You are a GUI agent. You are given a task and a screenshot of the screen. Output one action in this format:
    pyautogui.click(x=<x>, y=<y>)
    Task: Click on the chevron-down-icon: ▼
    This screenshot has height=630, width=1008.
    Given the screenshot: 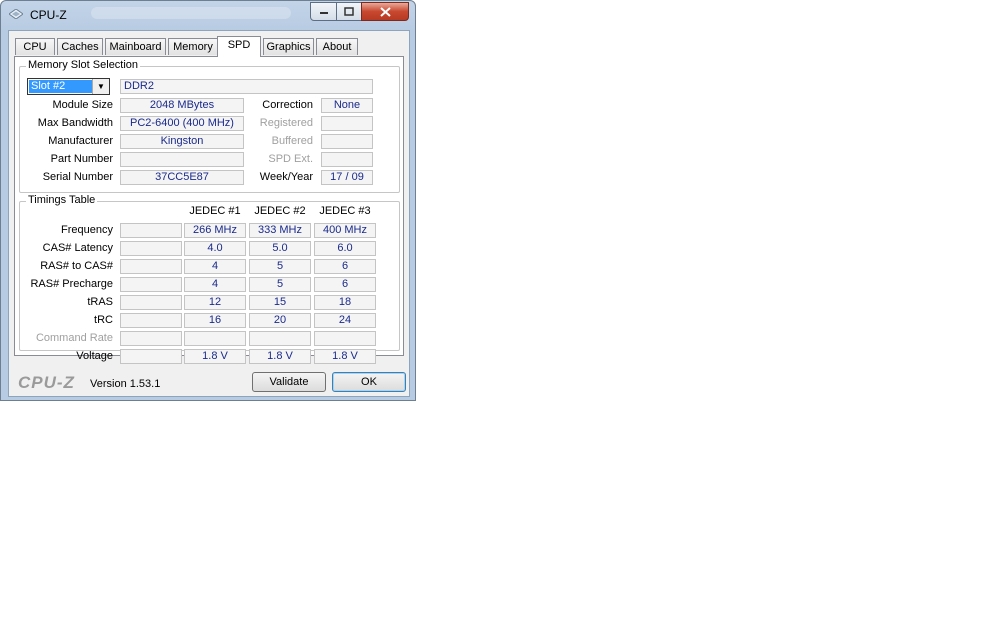 What is the action you would take?
    pyautogui.click(x=100, y=86)
    